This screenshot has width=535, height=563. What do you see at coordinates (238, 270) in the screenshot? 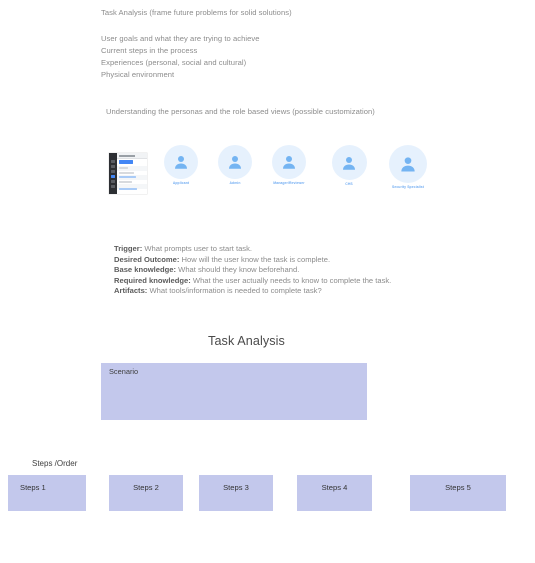
I see `definition-description: What should they know beforehand.` at bounding box center [238, 270].